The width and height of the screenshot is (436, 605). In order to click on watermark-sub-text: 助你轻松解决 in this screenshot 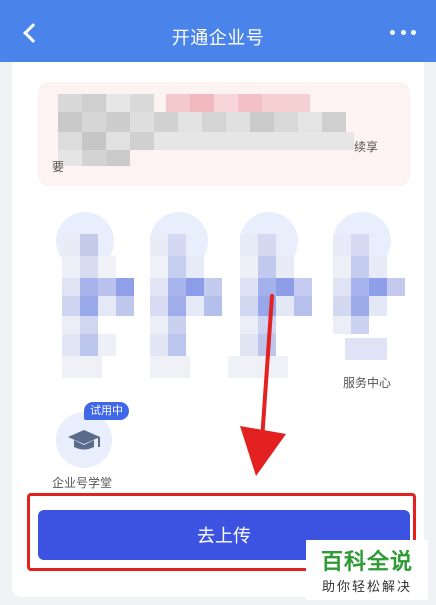, I will do `click(366, 587)`.